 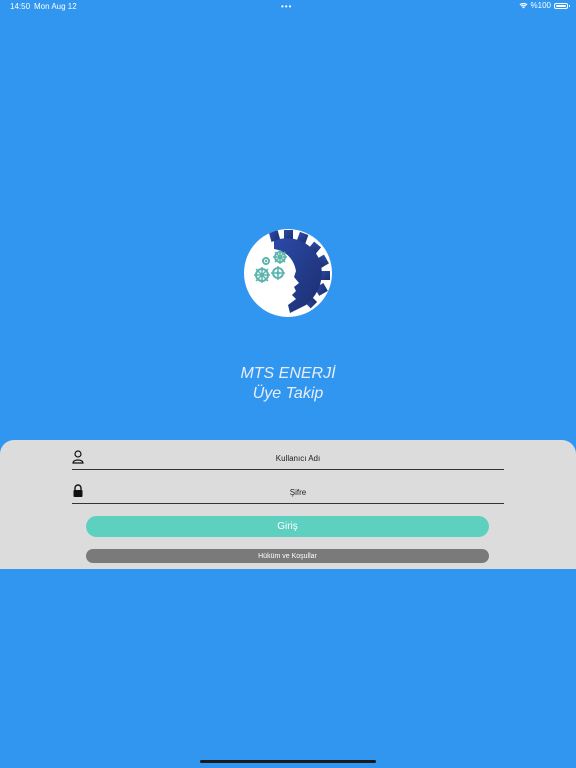 What do you see at coordinates (288, 761) in the screenshot?
I see `home-indicator` at bounding box center [288, 761].